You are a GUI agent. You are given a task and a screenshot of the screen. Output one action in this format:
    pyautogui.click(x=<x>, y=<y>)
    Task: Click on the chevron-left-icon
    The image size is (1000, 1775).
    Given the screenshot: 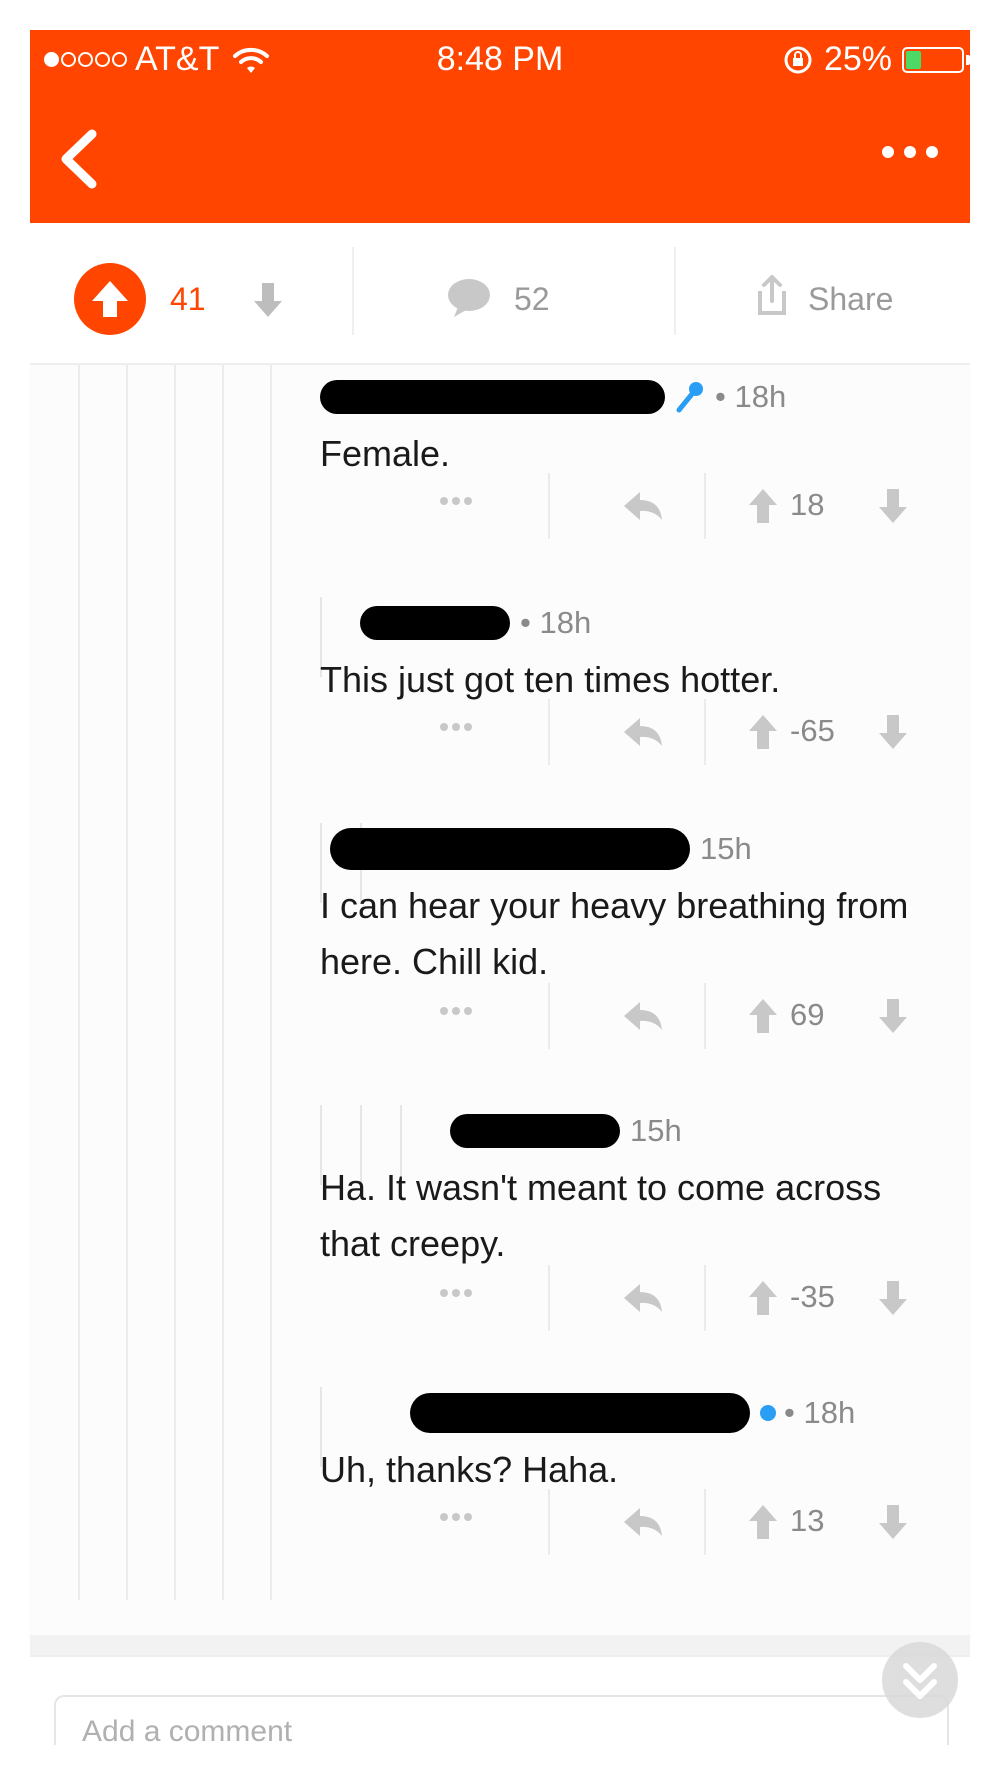 What is the action you would take?
    pyautogui.click(x=79, y=159)
    